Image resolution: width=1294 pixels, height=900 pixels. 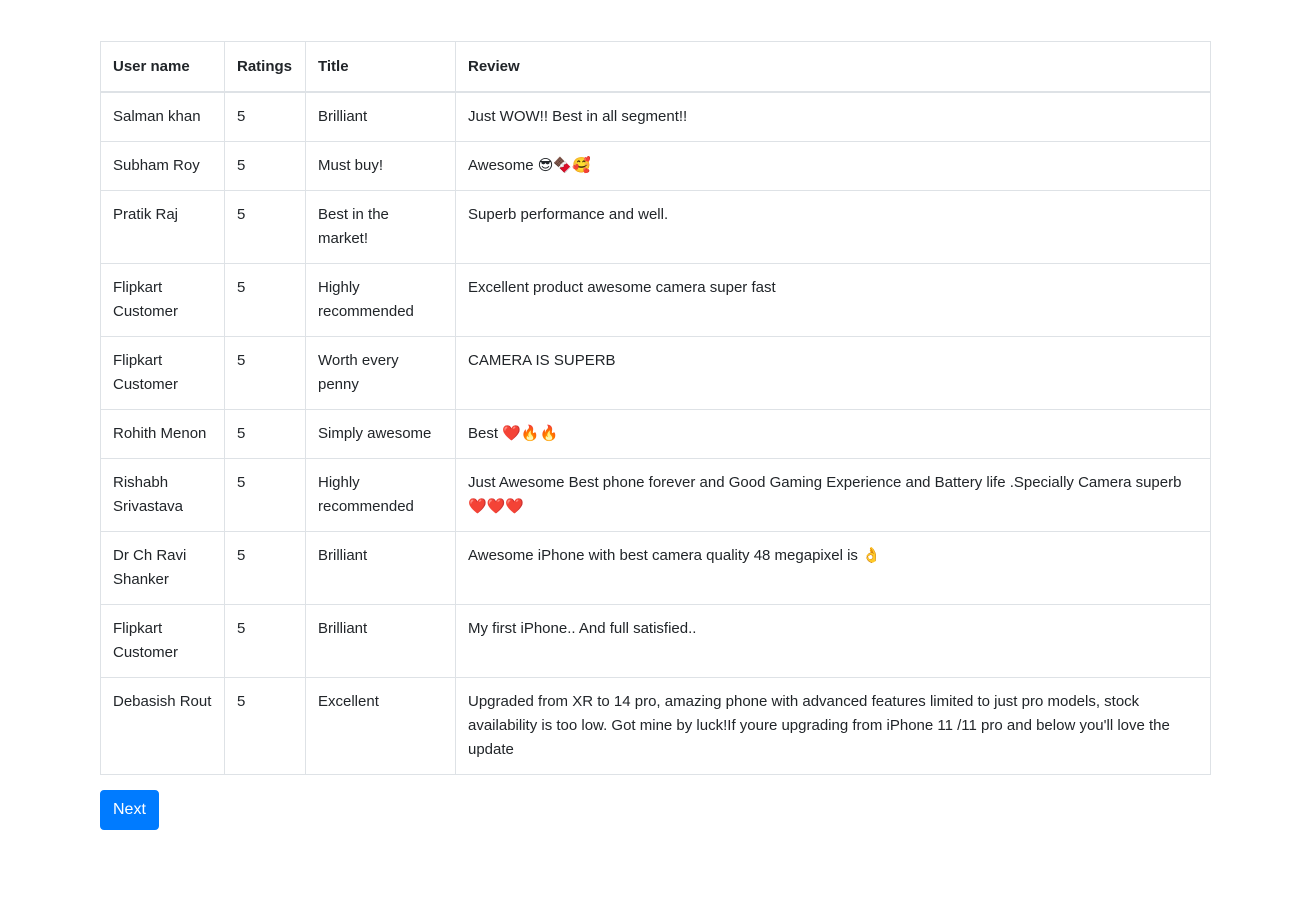 What do you see at coordinates (380, 67) in the screenshot?
I see `header-title: Title` at bounding box center [380, 67].